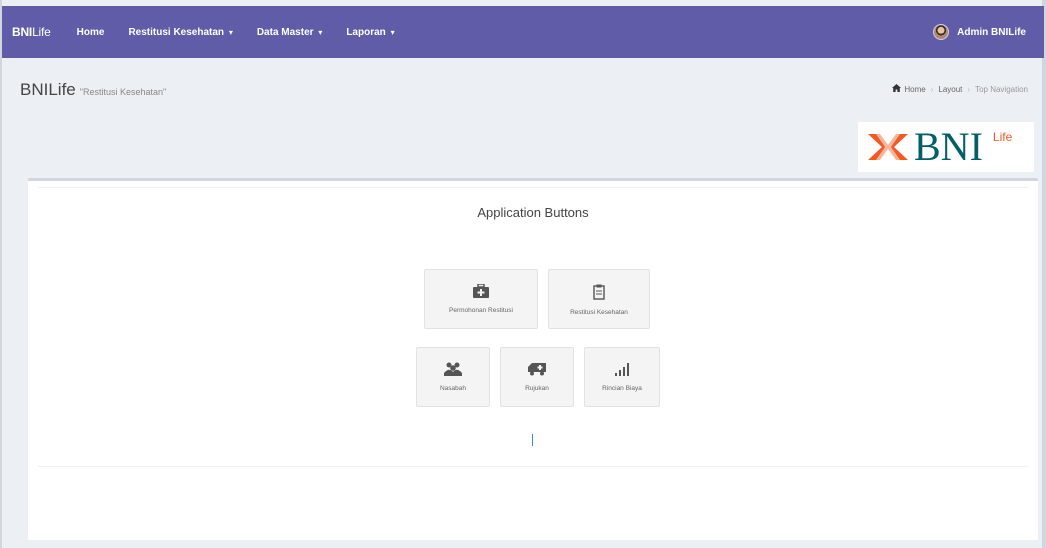 The image size is (1046, 548). What do you see at coordinates (950, 89) in the screenshot?
I see `breadcrumb-layout: Layout` at bounding box center [950, 89].